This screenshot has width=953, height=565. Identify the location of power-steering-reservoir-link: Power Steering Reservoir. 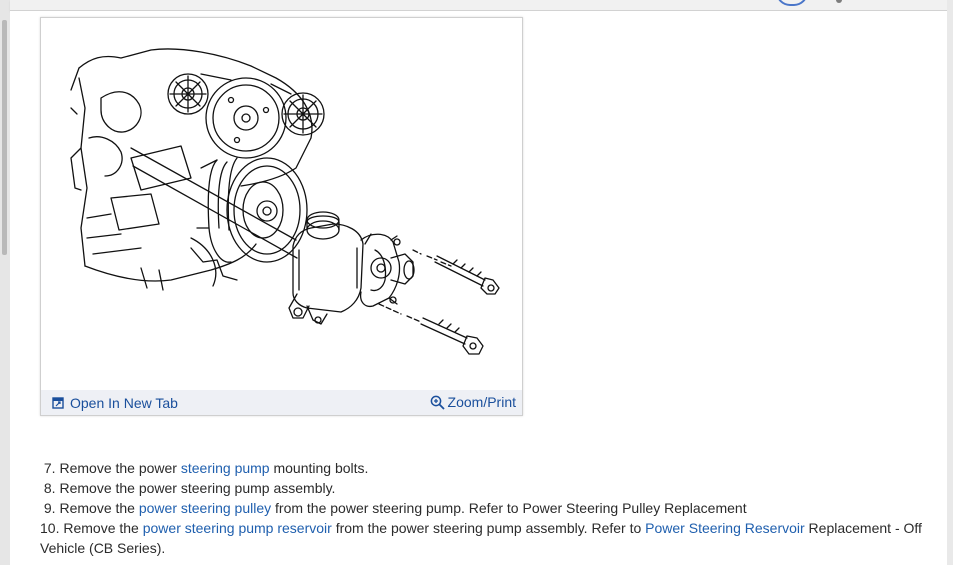
(725, 528).